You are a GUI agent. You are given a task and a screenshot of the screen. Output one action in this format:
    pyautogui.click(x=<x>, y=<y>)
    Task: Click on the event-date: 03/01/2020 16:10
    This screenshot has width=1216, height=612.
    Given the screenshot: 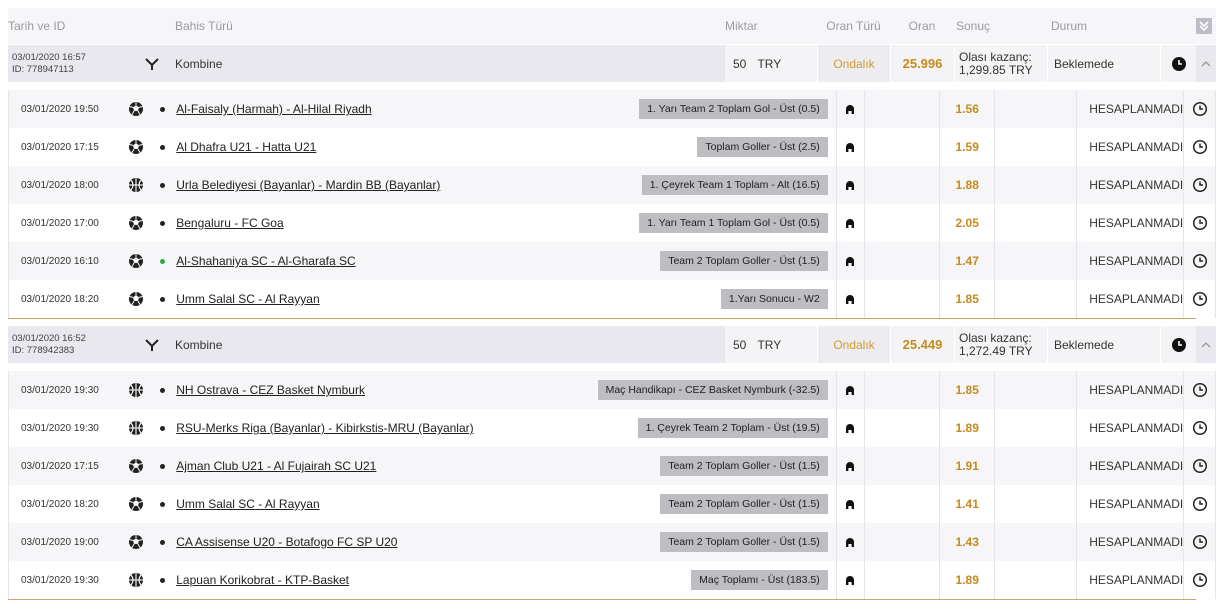 What is the action you would take?
    pyautogui.click(x=60, y=261)
    